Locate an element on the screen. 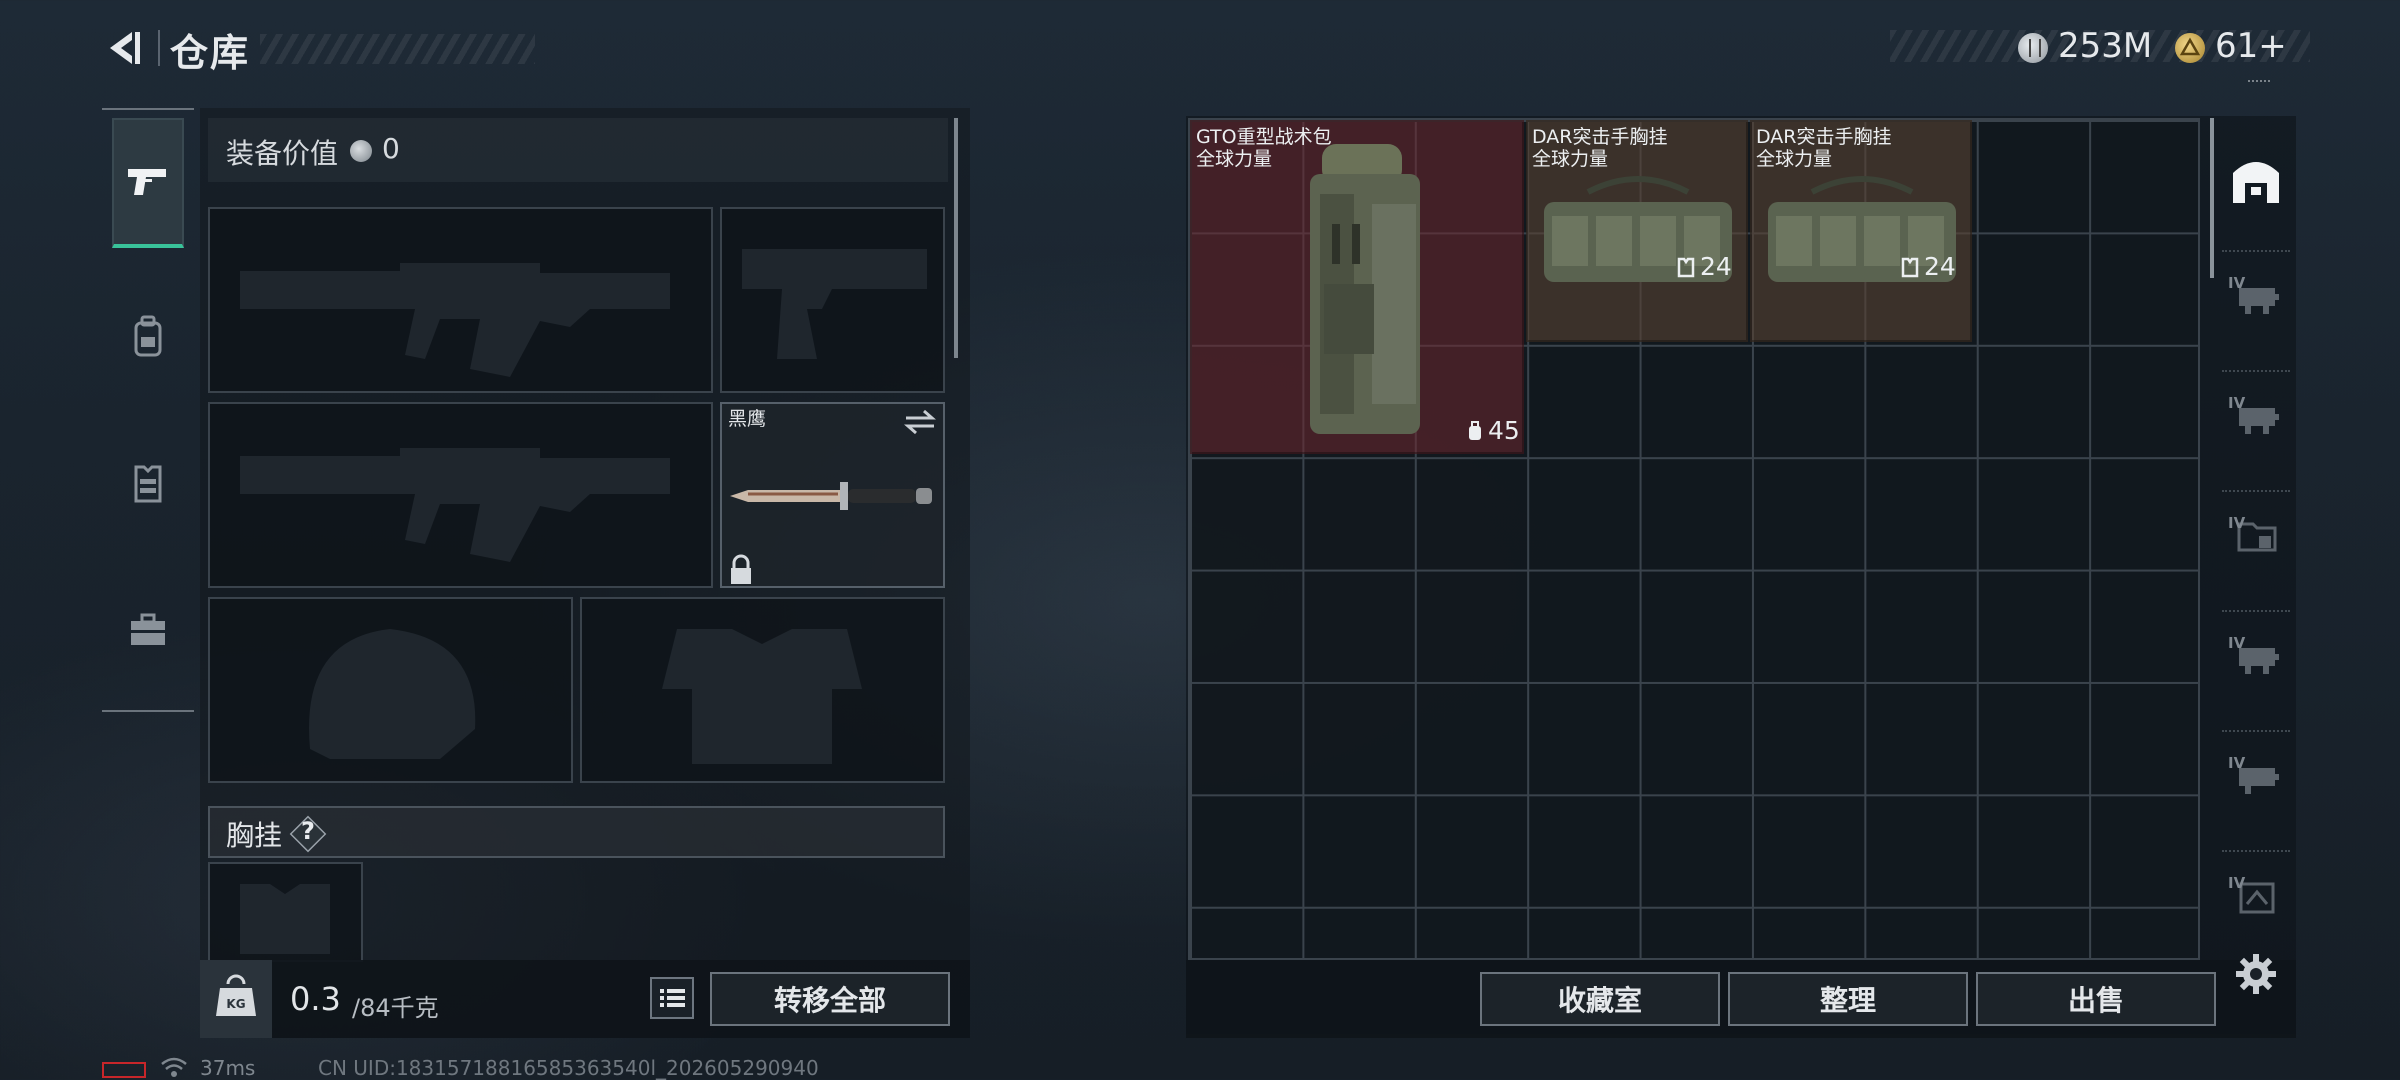 This screenshot has height=1080, width=2400. category-weapons is located at coordinates (148, 183).